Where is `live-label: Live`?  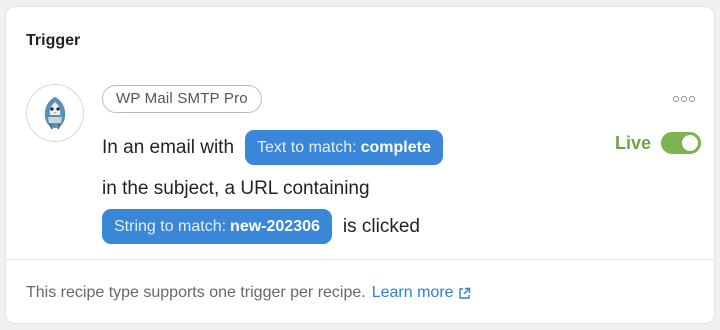
live-label: Live is located at coordinates (633, 142).